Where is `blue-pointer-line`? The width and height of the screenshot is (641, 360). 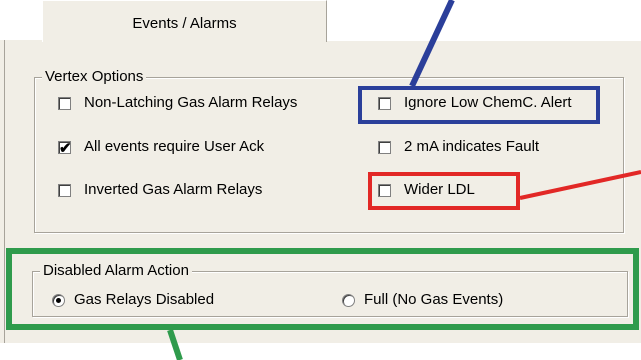
blue-pointer-line is located at coordinates (432, 44).